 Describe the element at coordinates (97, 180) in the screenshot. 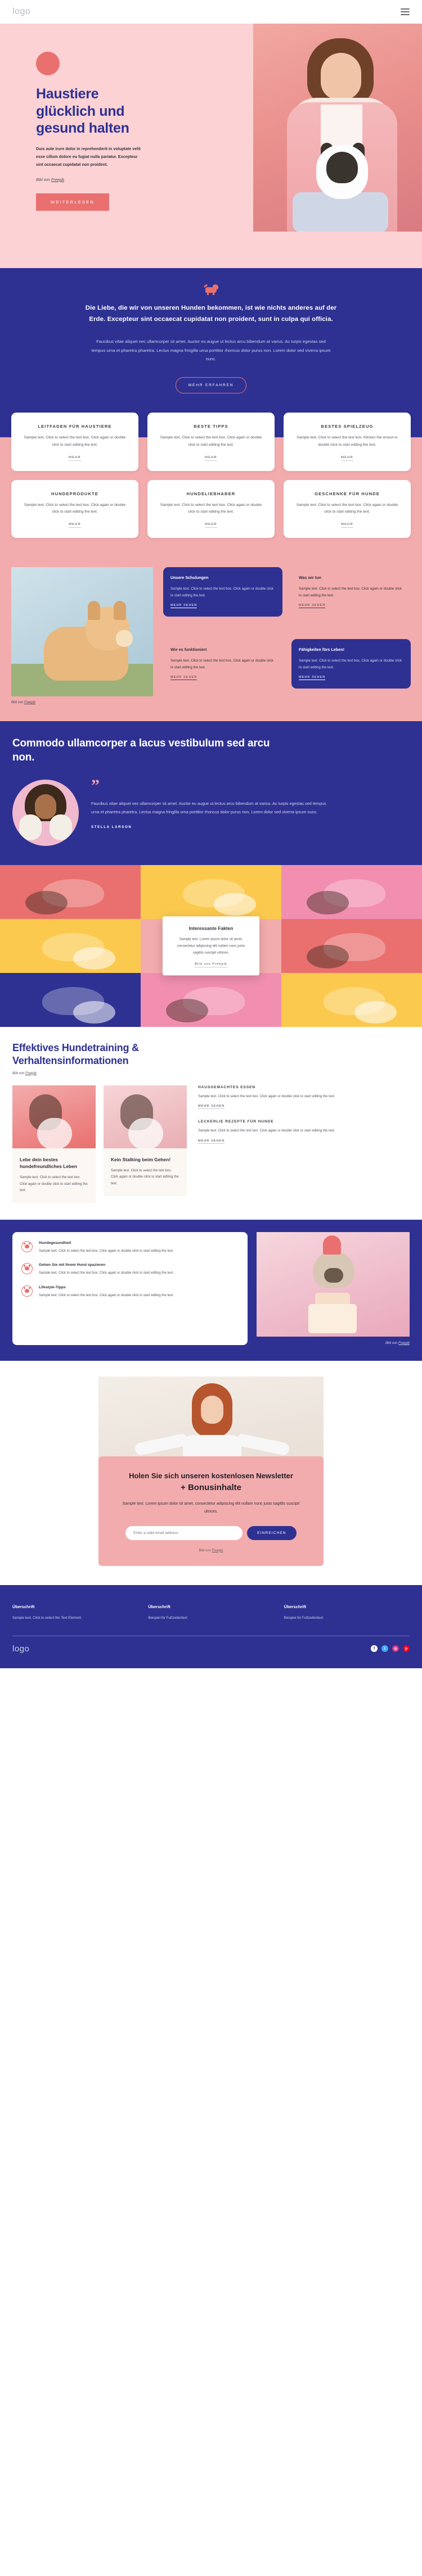

I see `hero-image-credit: Bild von Freepik` at that location.